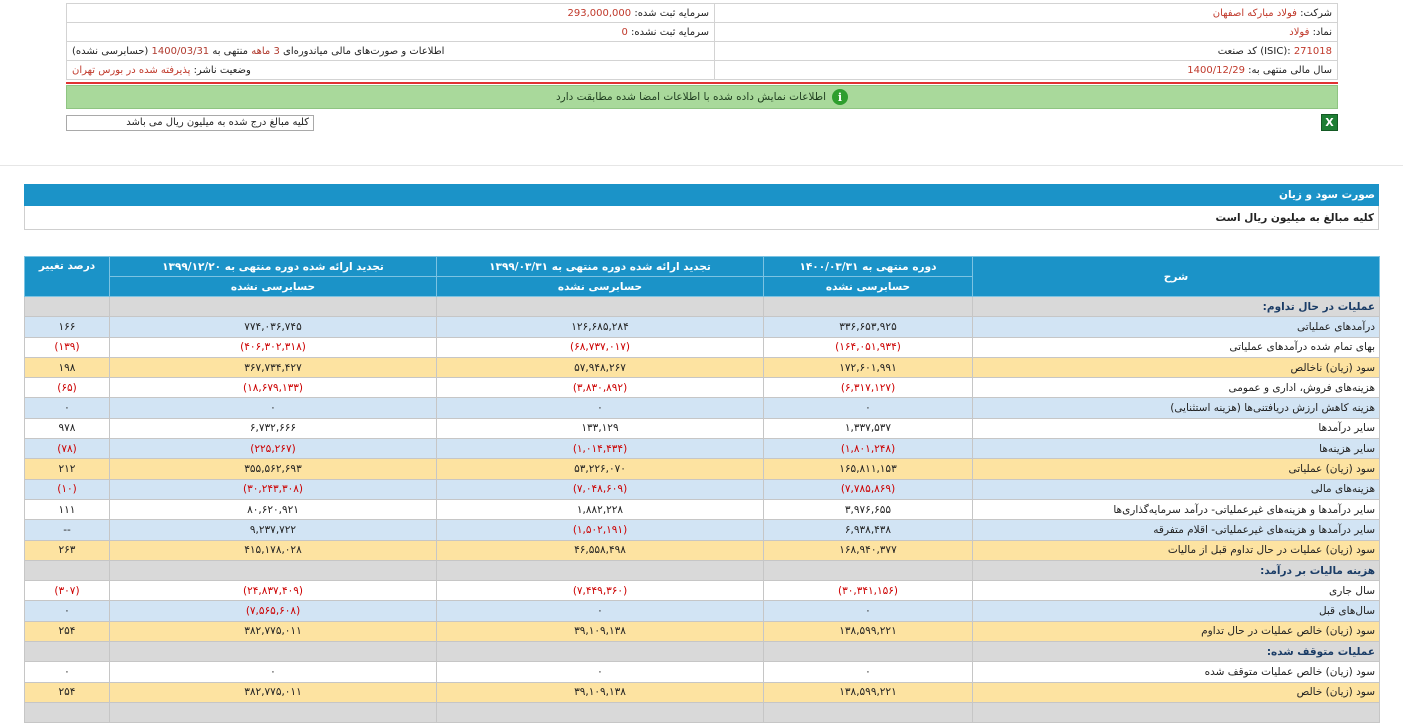 The height and width of the screenshot is (723, 1403). What do you see at coordinates (1176, 469) in the screenshot?
I see `row-description: سود (زیان) عملیاتی` at bounding box center [1176, 469].